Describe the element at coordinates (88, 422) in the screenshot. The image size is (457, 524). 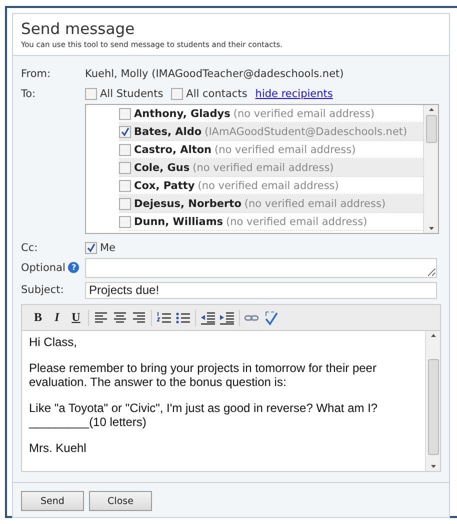
I see `body-text-line: _________(10 letters)` at that location.